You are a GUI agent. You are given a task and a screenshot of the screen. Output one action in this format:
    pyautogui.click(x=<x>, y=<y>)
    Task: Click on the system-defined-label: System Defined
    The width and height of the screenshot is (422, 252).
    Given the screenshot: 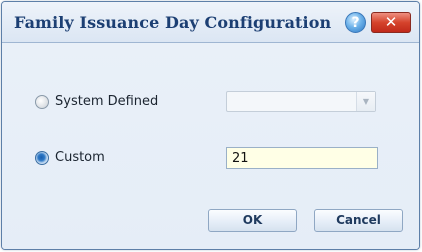 What is the action you would take?
    pyautogui.click(x=106, y=101)
    